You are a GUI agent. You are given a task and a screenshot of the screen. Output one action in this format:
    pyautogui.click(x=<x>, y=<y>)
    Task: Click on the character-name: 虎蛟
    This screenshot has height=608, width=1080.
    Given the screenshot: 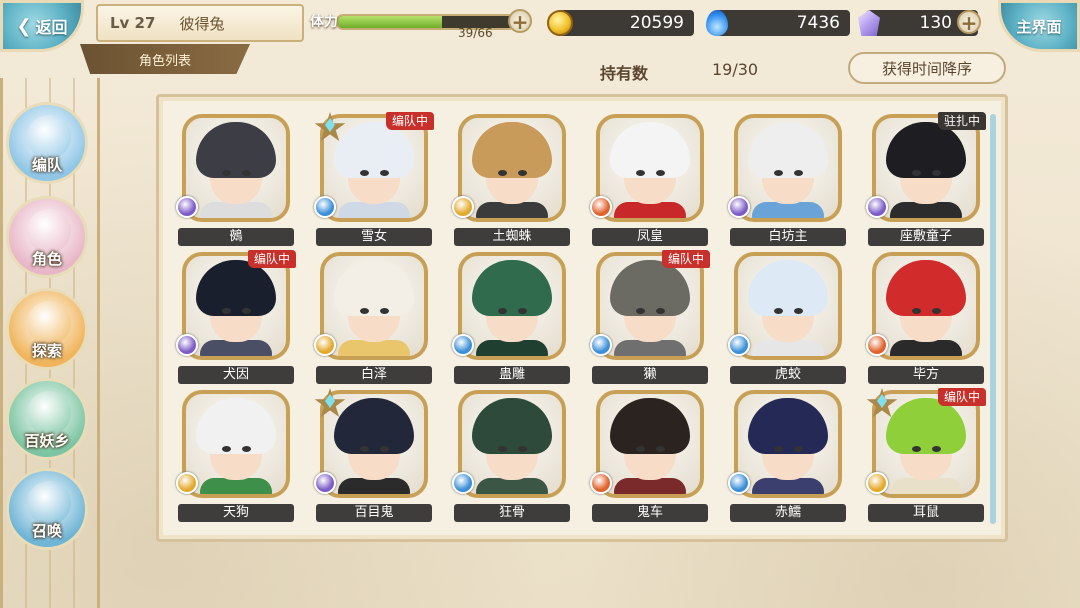 What is the action you would take?
    pyautogui.click(x=788, y=375)
    